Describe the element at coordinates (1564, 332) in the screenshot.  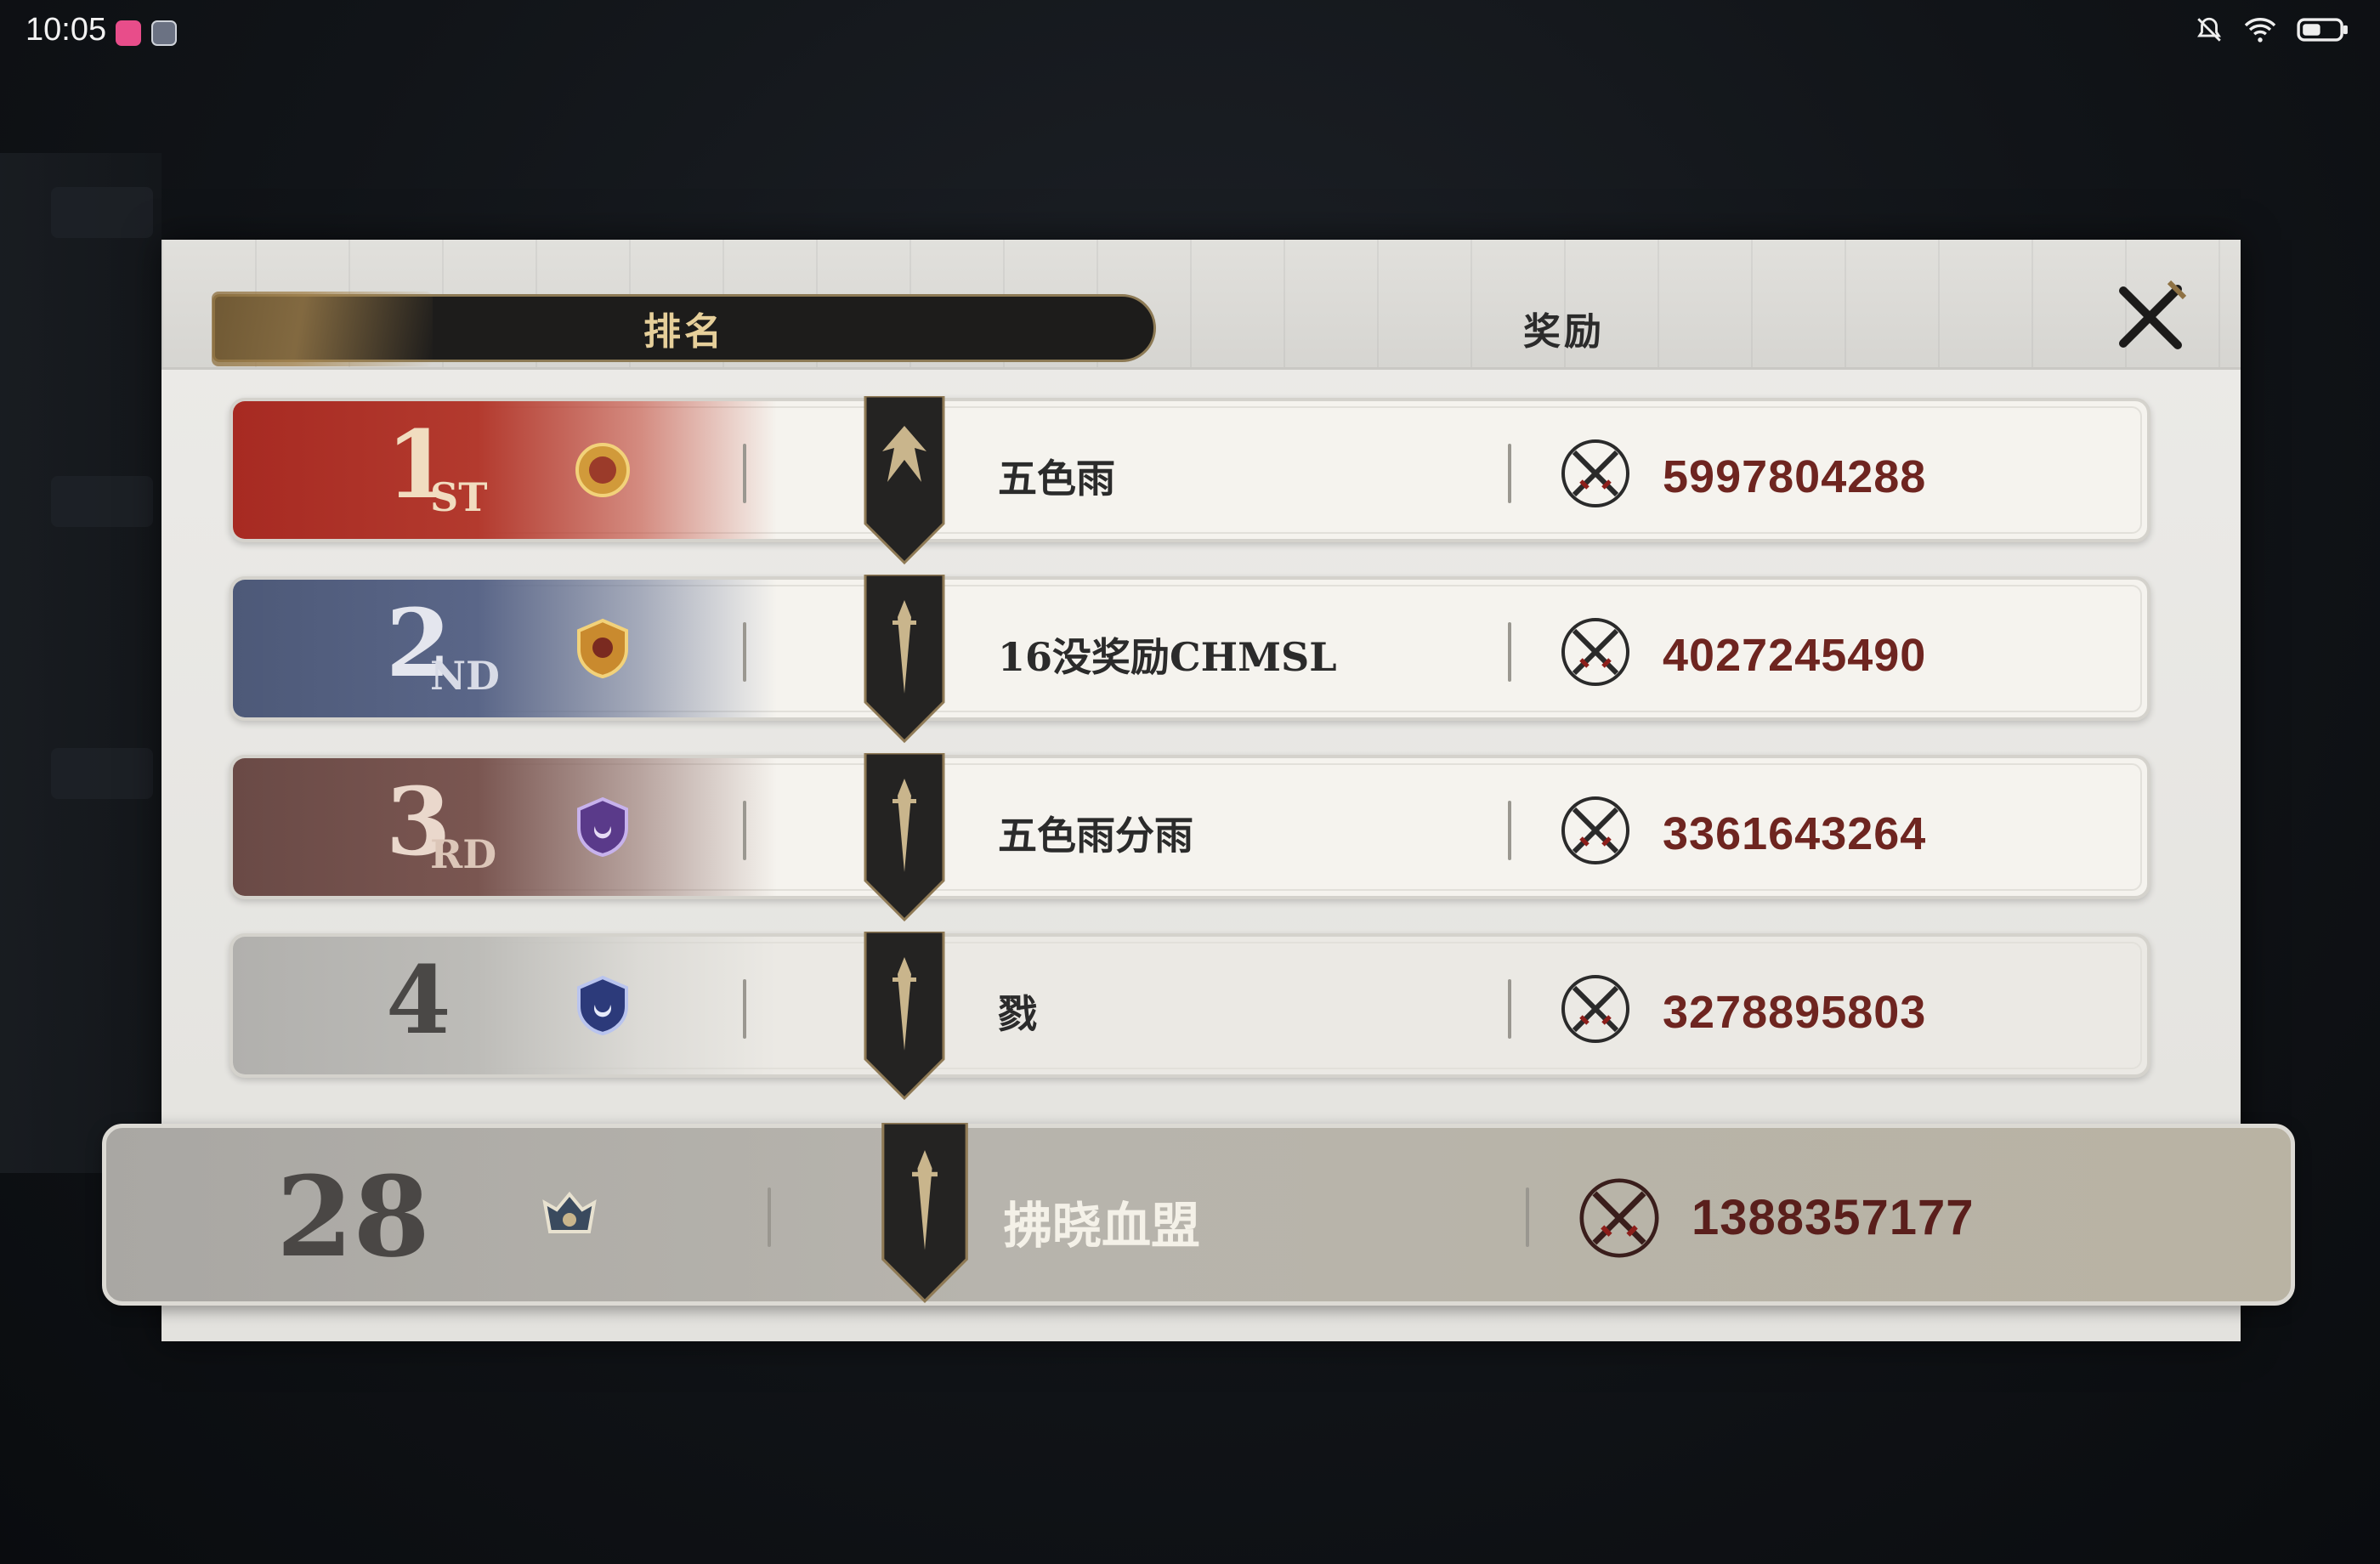
I see `tab-reward-label: 奖励` at that location.